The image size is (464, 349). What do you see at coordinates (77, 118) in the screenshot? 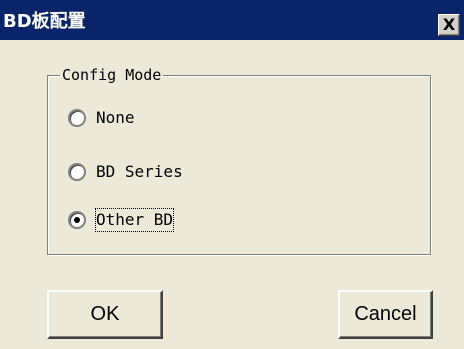
I see `radio-button-none` at bounding box center [77, 118].